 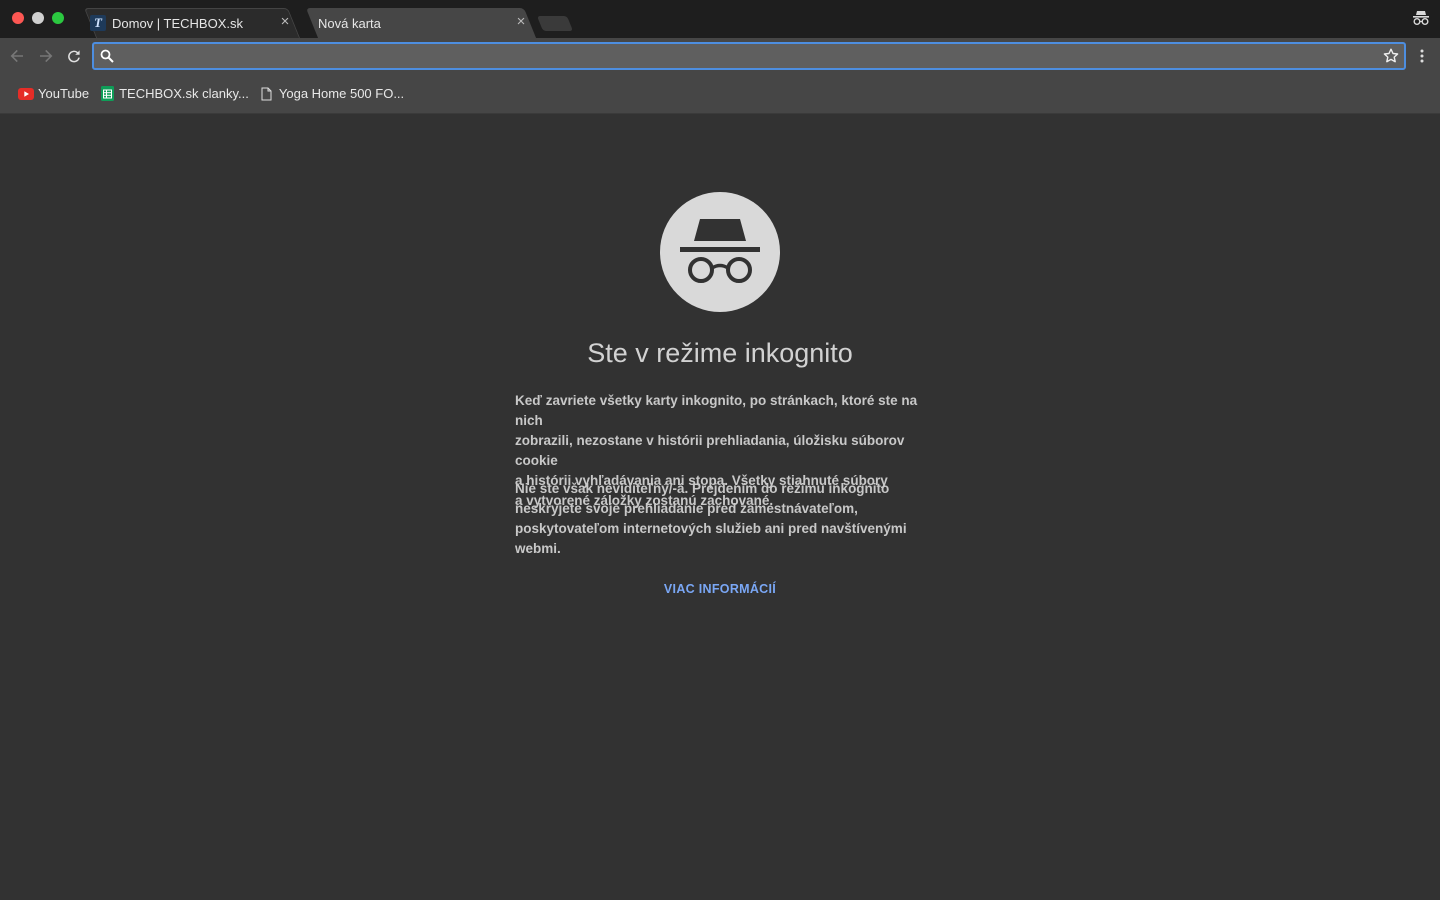 I want to click on arrow-left-icon, so click(x=16, y=56).